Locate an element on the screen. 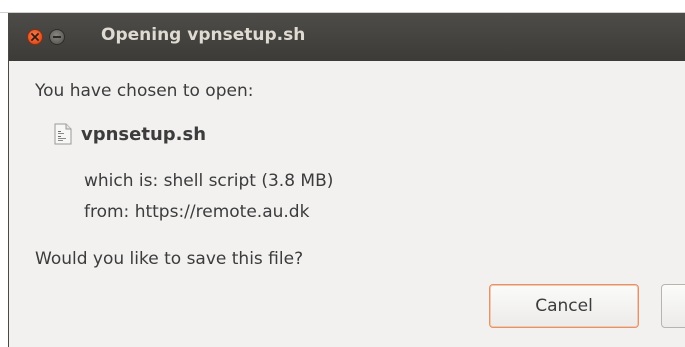 The width and height of the screenshot is (685, 347). dialog-title: Opening vpnsetup.sh is located at coordinates (203, 35).